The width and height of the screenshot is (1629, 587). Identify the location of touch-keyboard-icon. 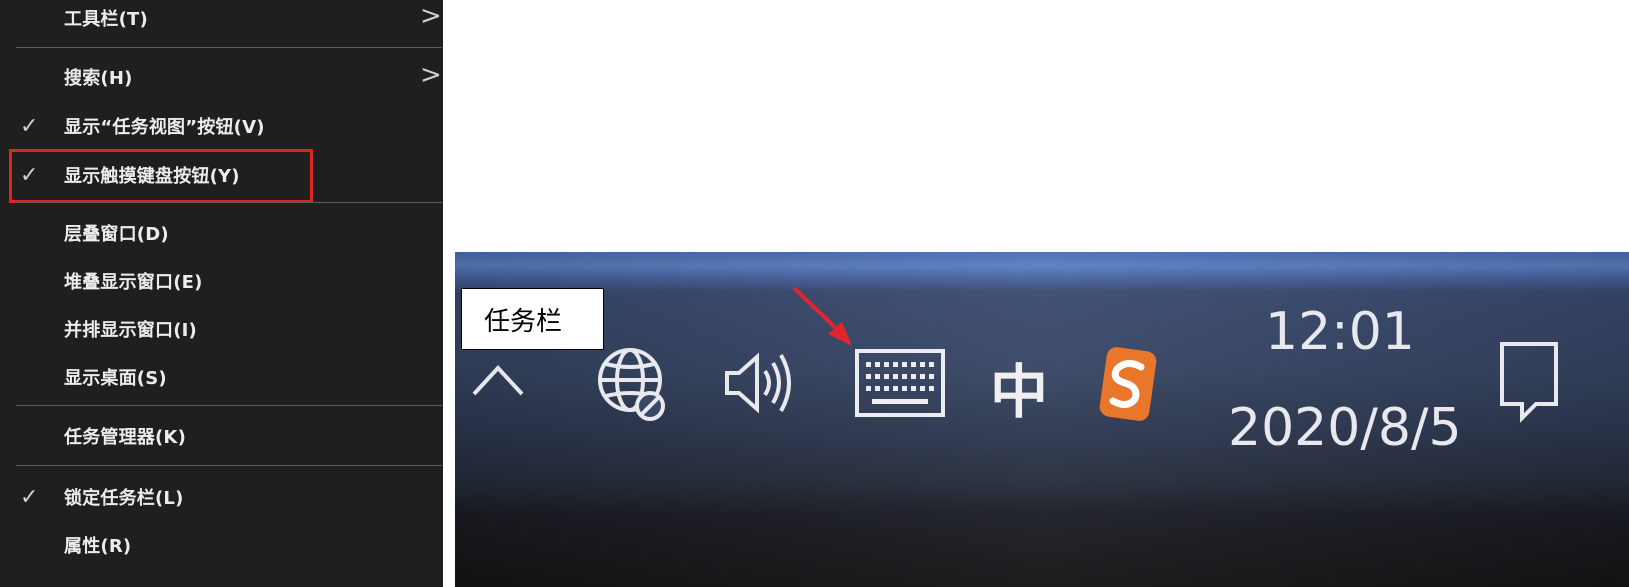
(900, 384).